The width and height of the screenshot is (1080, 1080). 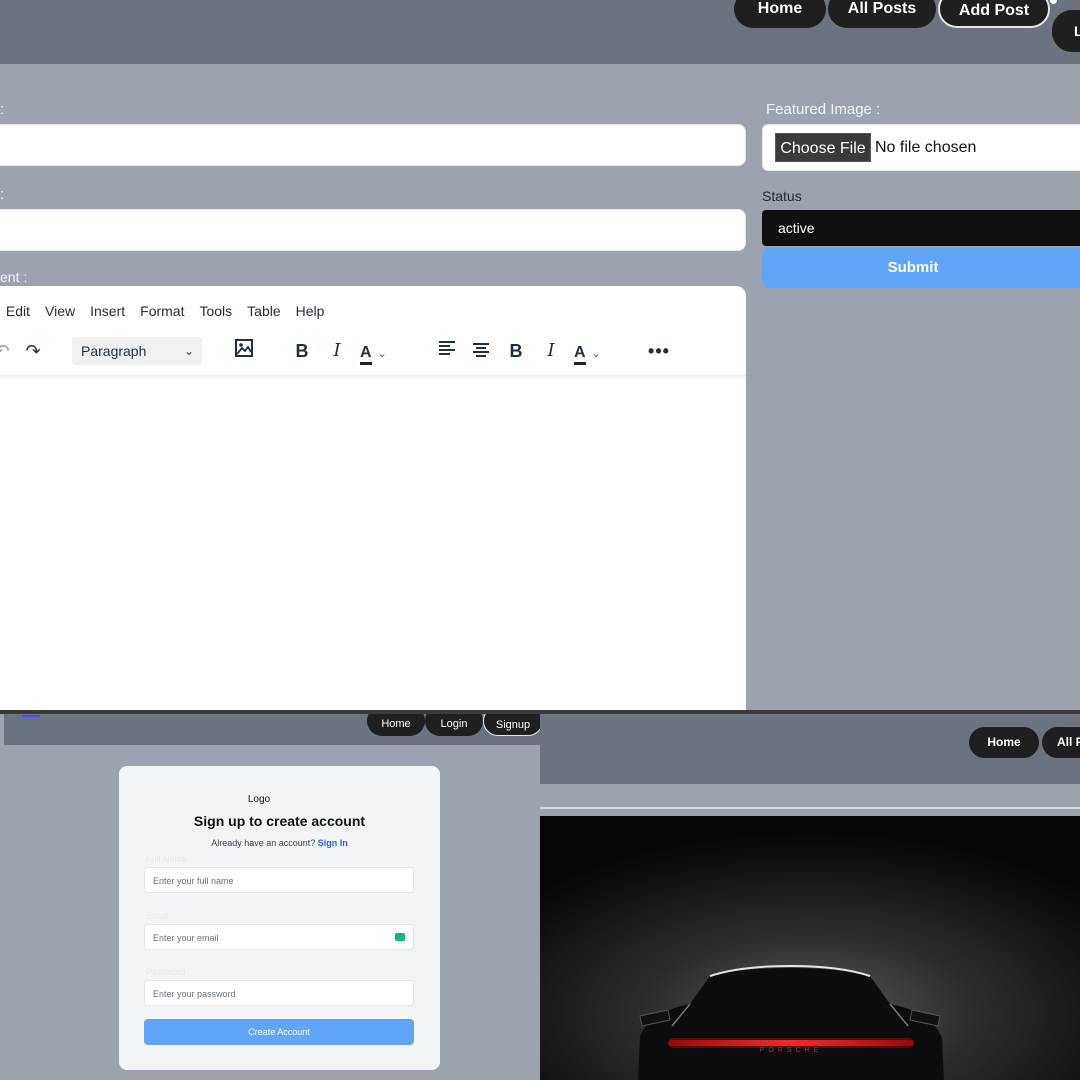 I want to click on featured-image-label: Featured Image :, so click(x=823, y=109).